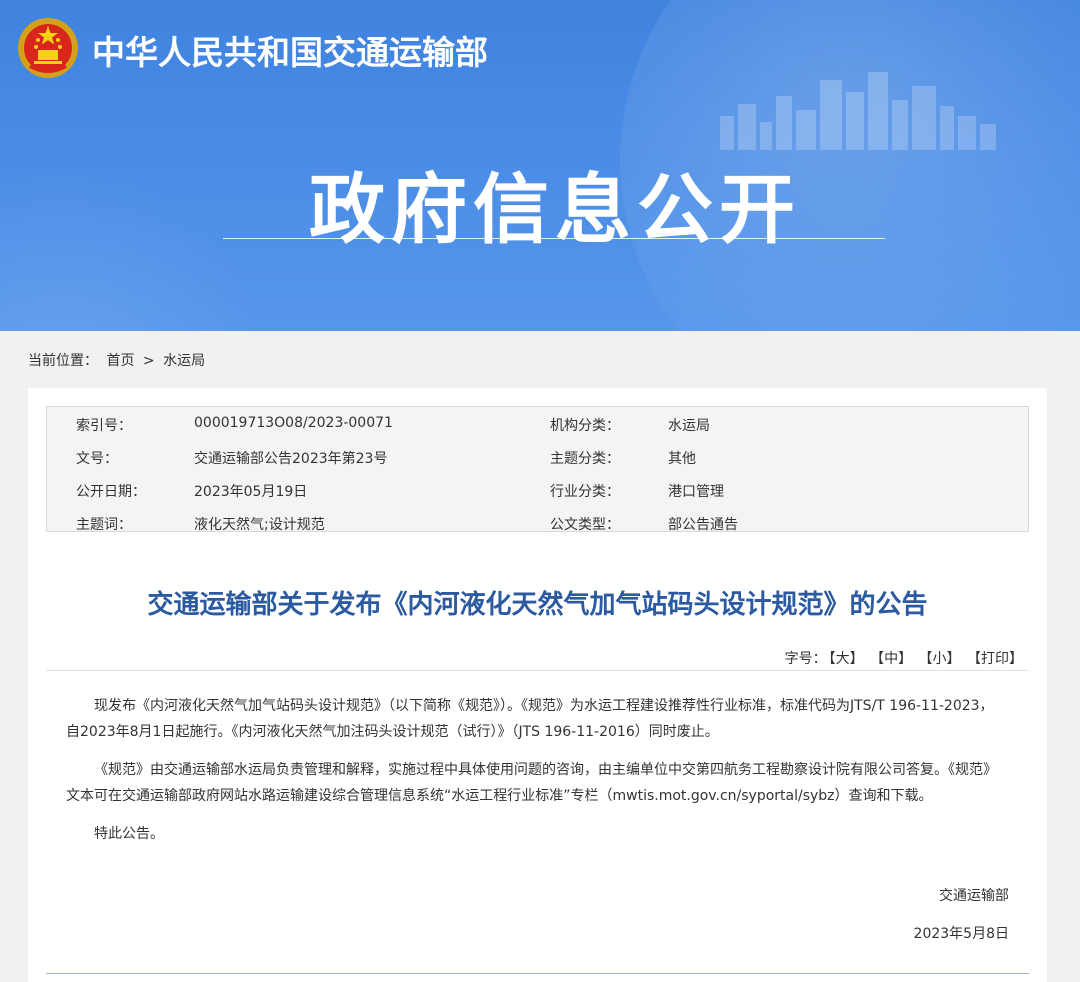  What do you see at coordinates (995, 659) in the screenshot?
I see `print-button: 【打印】` at bounding box center [995, 659].